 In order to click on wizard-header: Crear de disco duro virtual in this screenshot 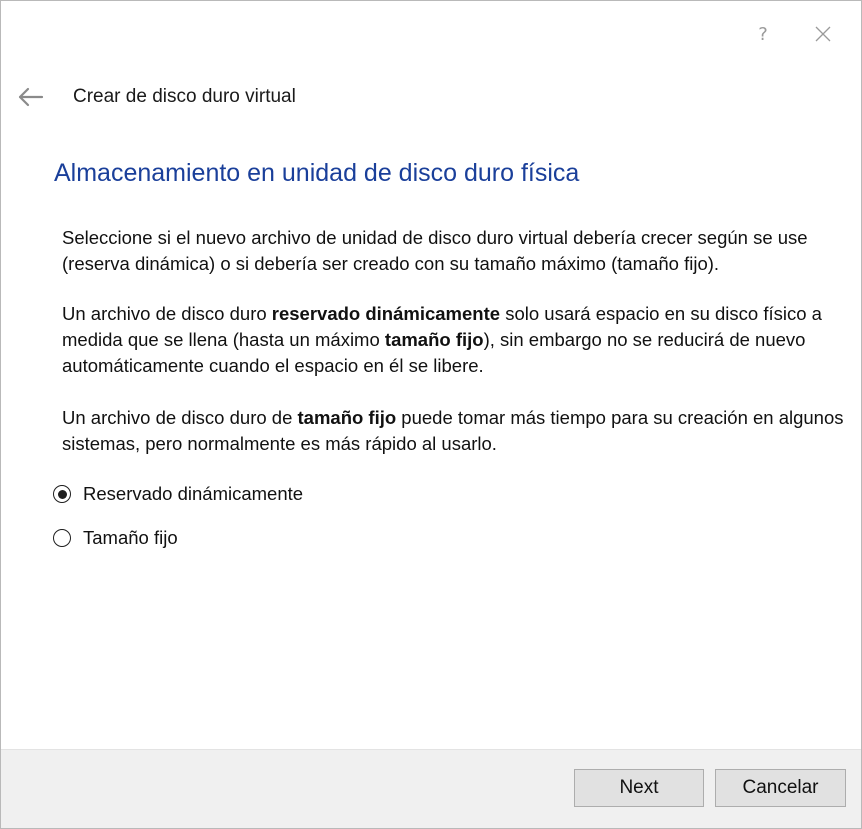, I will do `click(154, 97)`.